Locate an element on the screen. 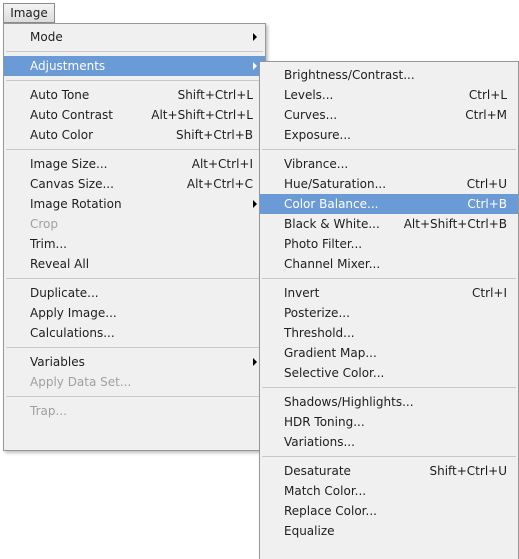 This screenshot has height=559, width=519. menu-item-shortcut: Alt+Shift+Ctrl+B is located at coordinates (455, 224).